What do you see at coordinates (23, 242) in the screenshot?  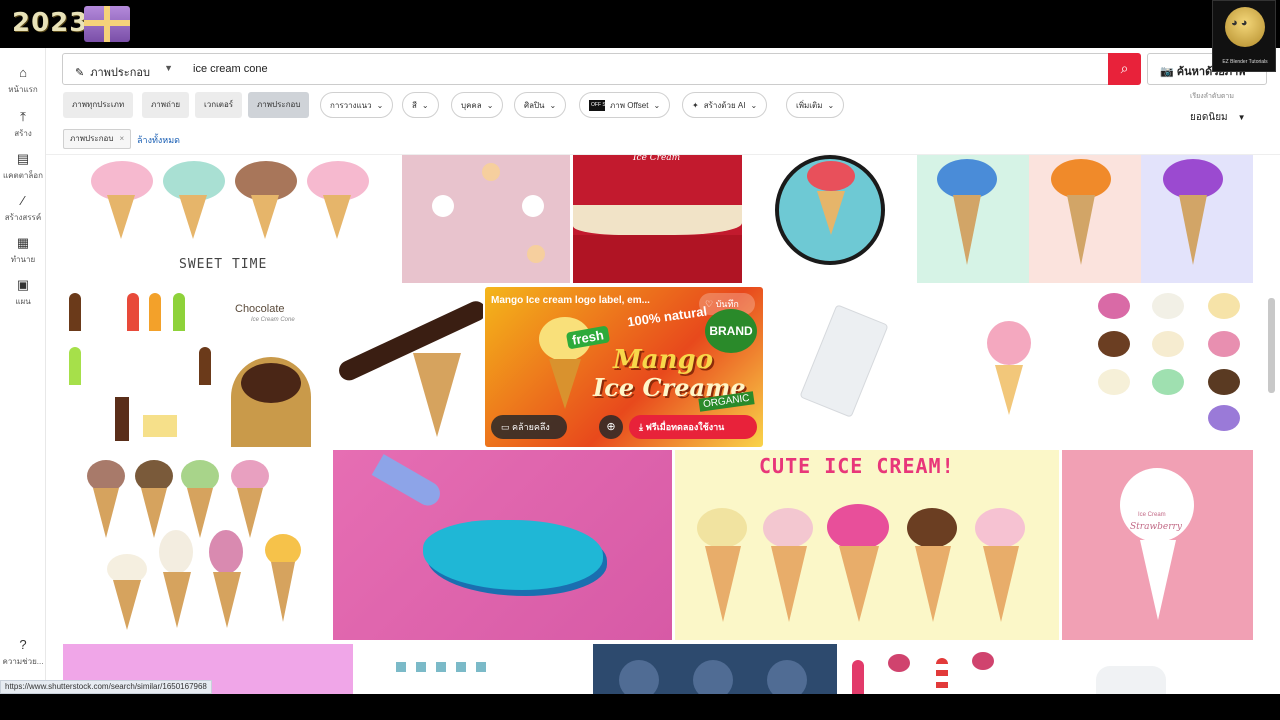 I see `grid-icon: ▦` at bounding box center [23, 242].